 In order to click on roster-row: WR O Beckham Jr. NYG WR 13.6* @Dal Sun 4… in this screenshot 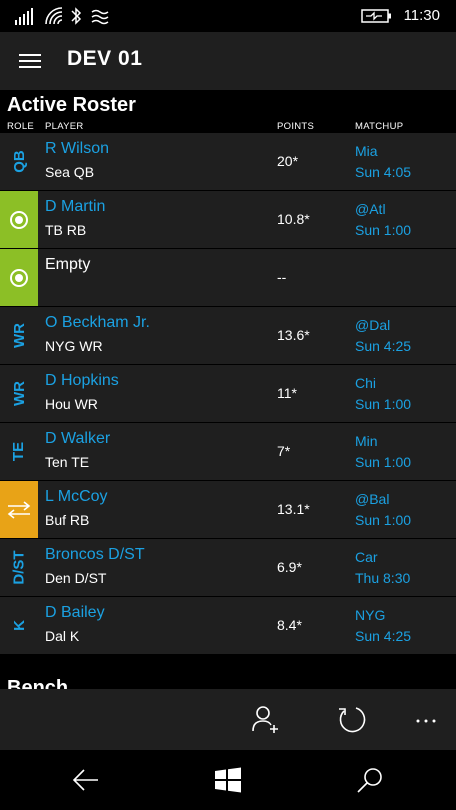, I will do `click(228, 335)`.